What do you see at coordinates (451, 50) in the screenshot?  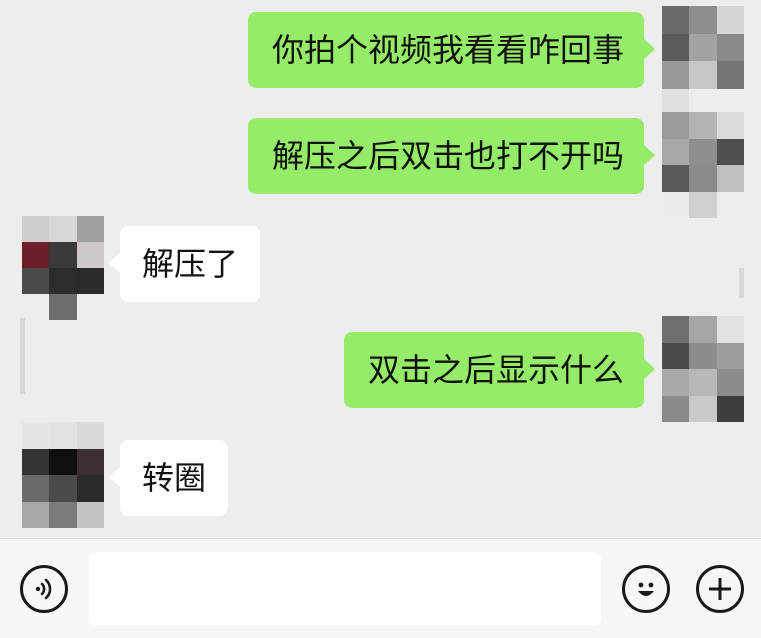 I see `message-bubble-outgoing: 你拍个视频我看看咋回事` at bounding box center [451, 50].